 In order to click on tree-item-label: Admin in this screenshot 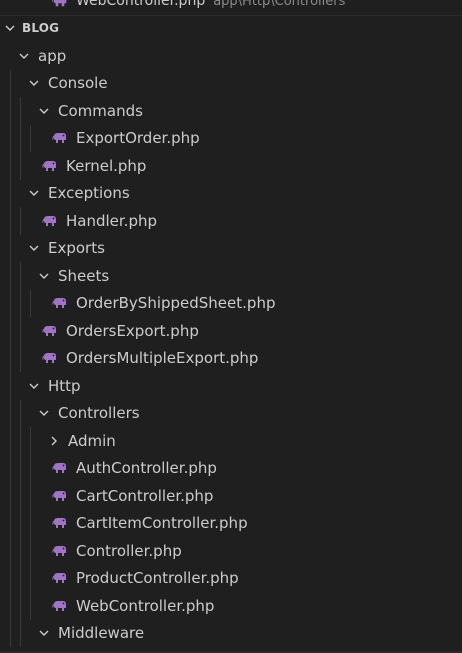, I will do `click(92, 440)`.